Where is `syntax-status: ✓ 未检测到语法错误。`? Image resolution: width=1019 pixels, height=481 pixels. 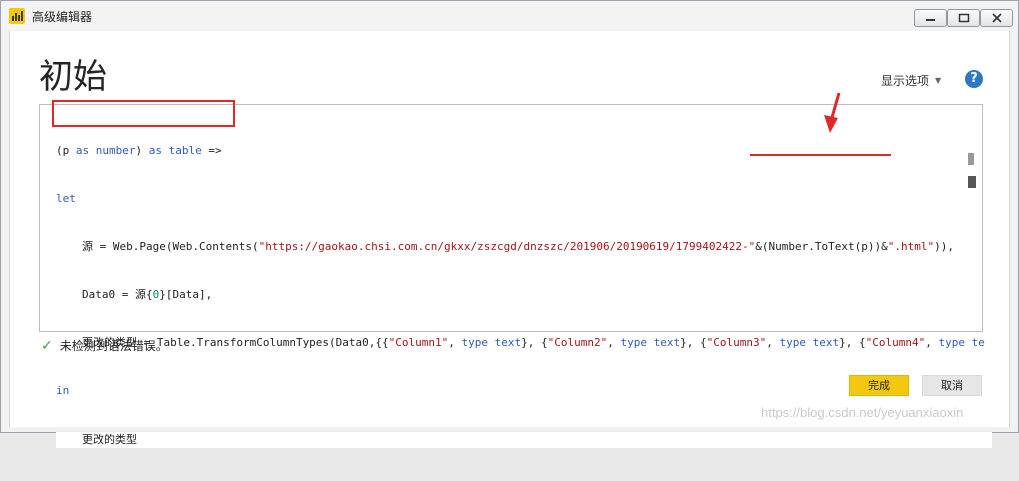 syntax-status: ✓ 未检测到语法错误。 is located at coordinates (104, 345).